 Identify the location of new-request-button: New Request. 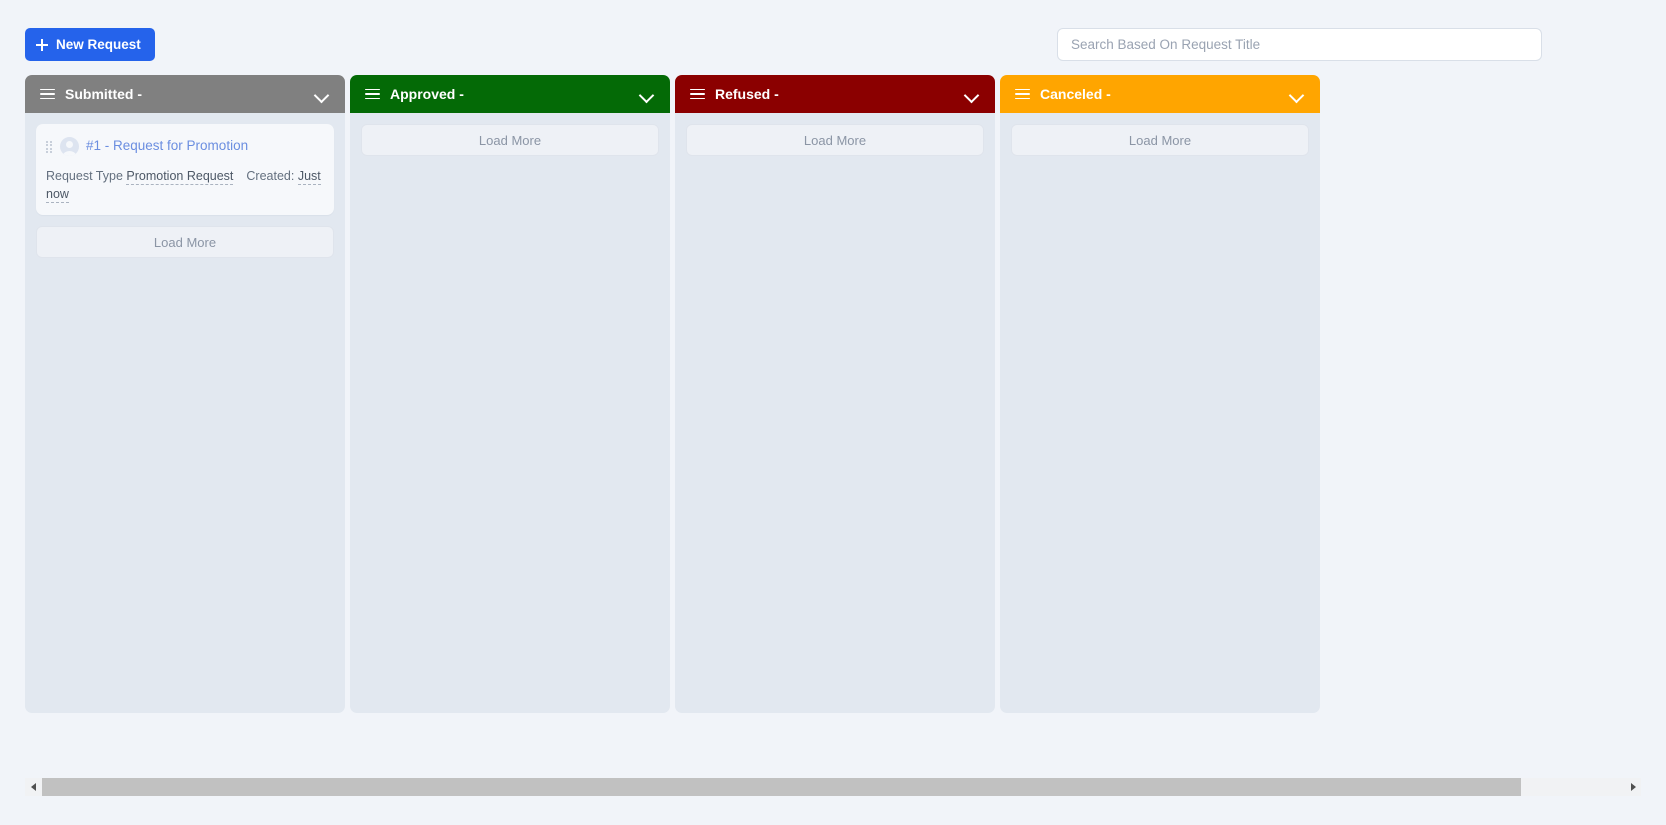
(90, 44).